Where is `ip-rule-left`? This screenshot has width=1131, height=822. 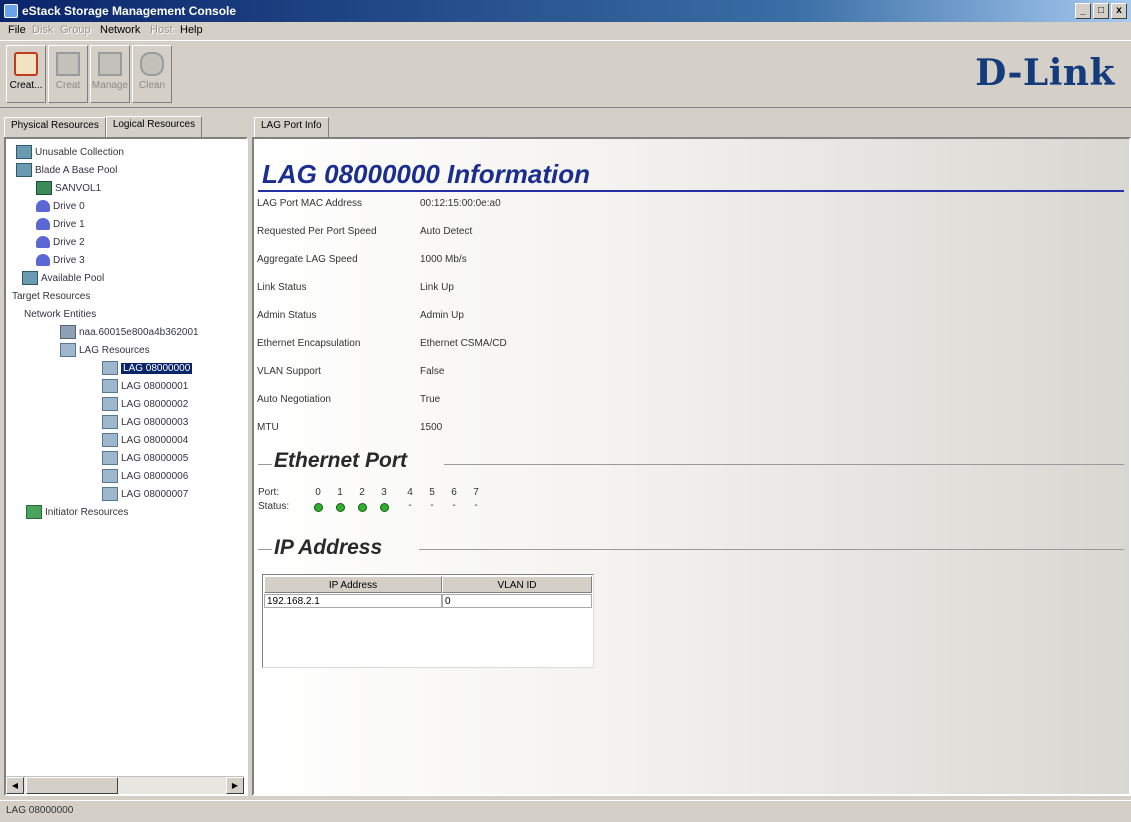
ip-rule-left is located at coordinates (265, 549).